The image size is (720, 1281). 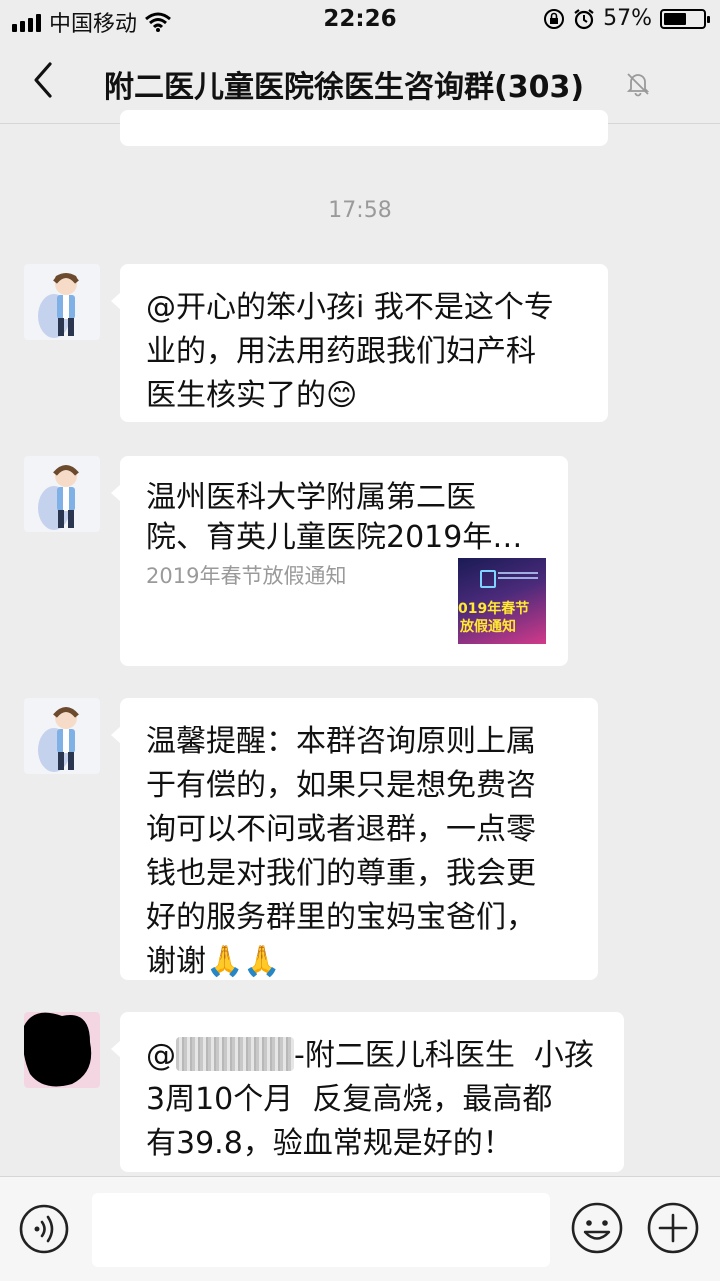 What do you see at coordinates (235, 1054) in the screenshot?
I see `redacted-name` at bounding box center [235, 1054].